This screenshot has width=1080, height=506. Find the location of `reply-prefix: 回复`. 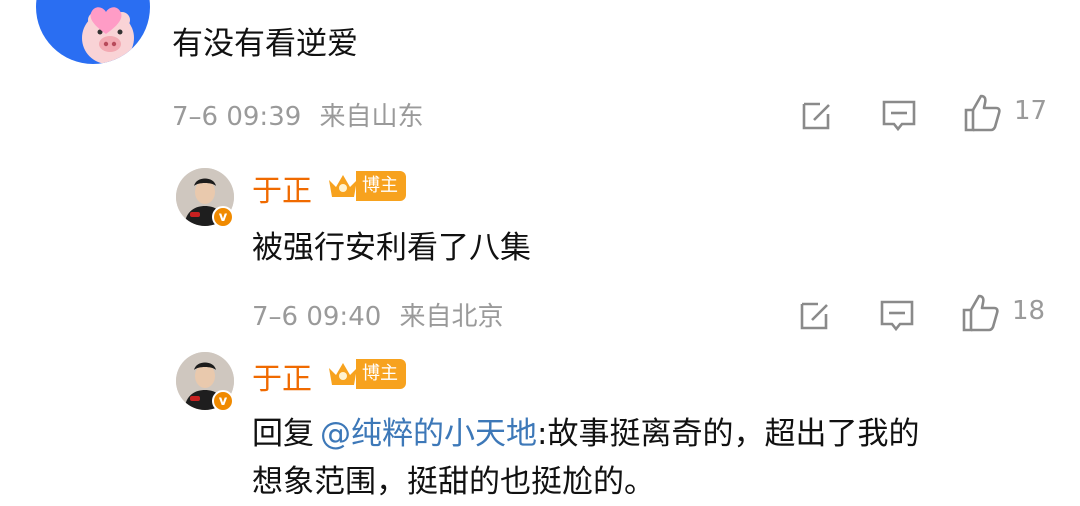

reply-prefix: 回复 is located at coordinates (283, 434).